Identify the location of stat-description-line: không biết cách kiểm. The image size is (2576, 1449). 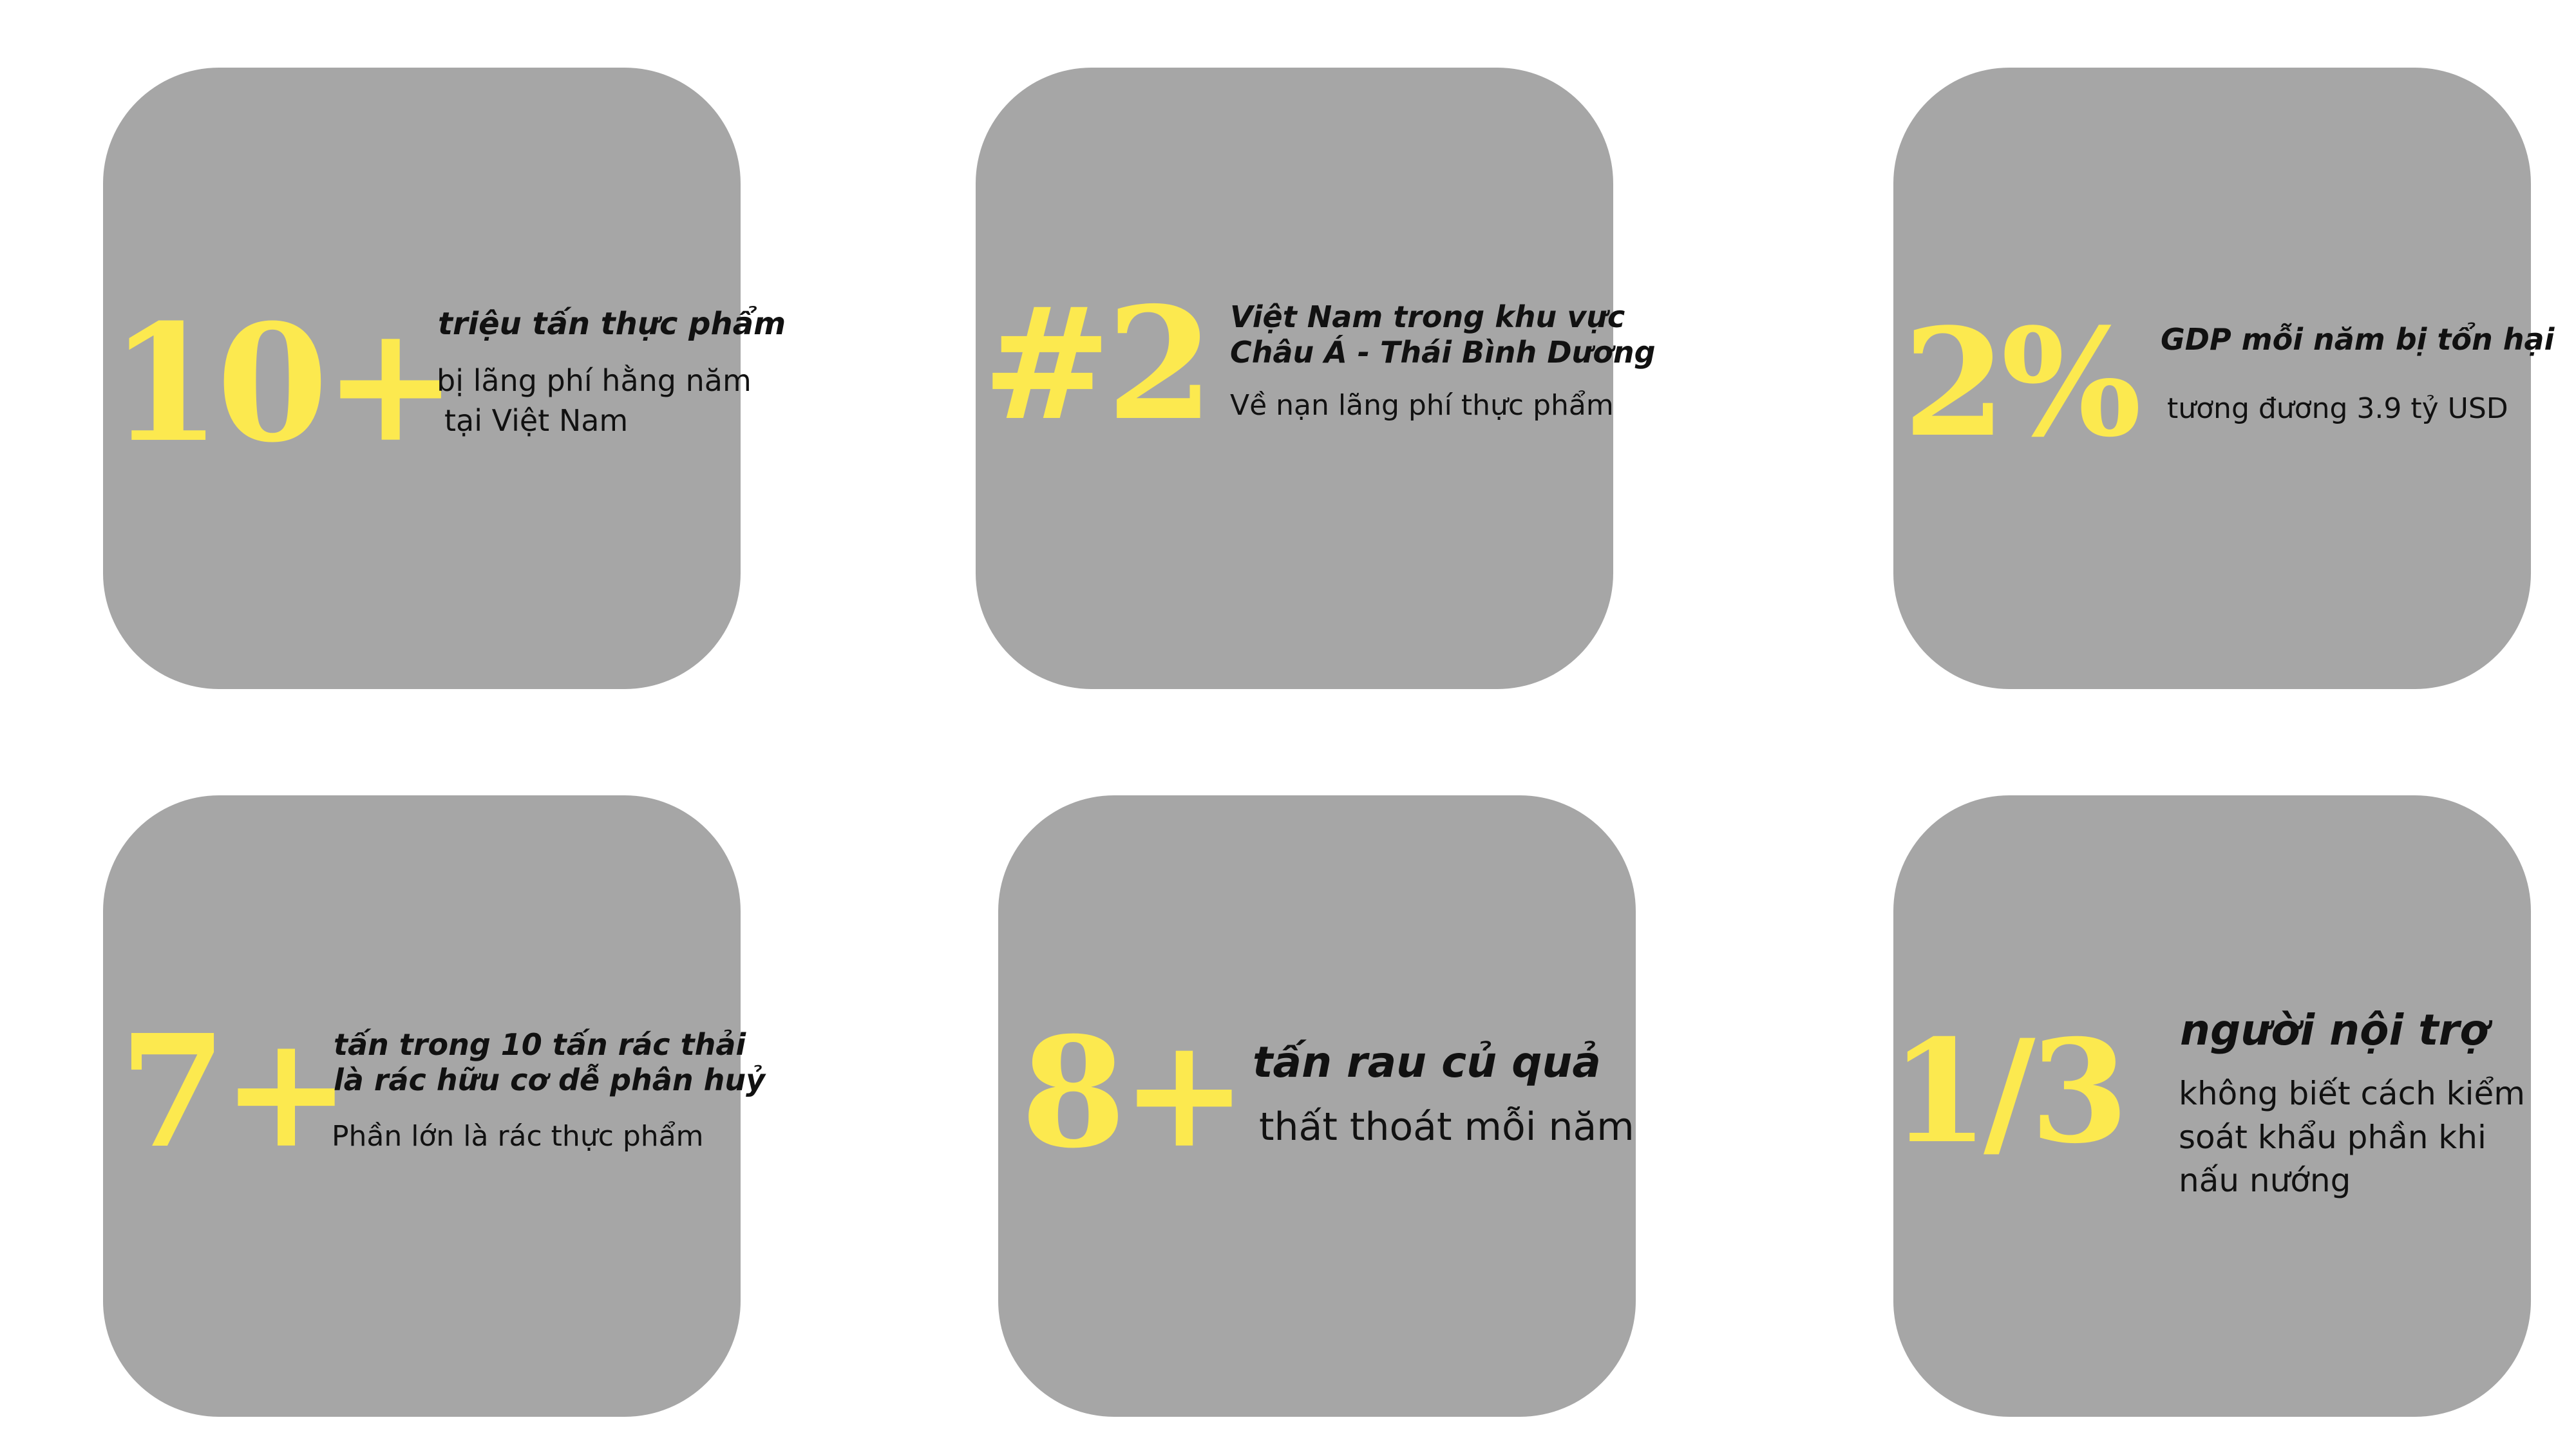
(2352, 1093).